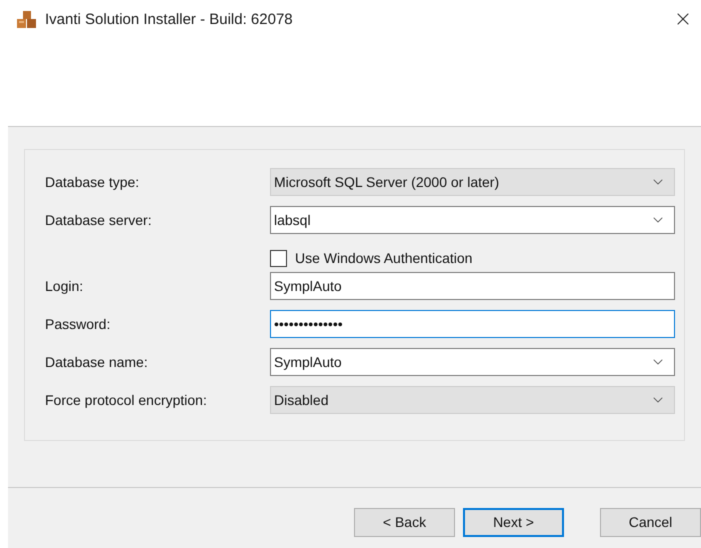 The image size is (701, 548). I want to click on input-field: ••••••••••••••, so click(472, 324).